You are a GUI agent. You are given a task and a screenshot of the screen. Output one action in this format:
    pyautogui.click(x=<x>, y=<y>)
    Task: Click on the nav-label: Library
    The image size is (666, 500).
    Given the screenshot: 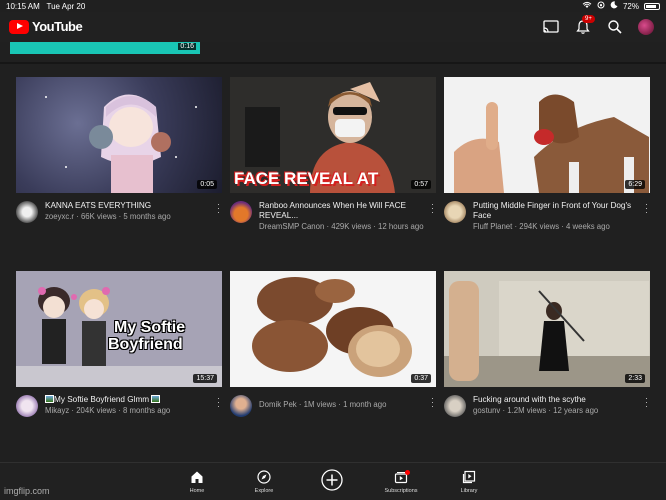 What is the action you would take?
    pyautogui.click(x=469, y=491)
    